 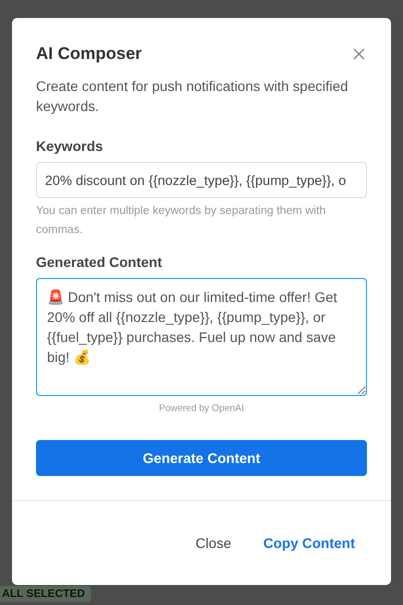 I want to click on field-label: Generated Content, so click(x=100, y=262).